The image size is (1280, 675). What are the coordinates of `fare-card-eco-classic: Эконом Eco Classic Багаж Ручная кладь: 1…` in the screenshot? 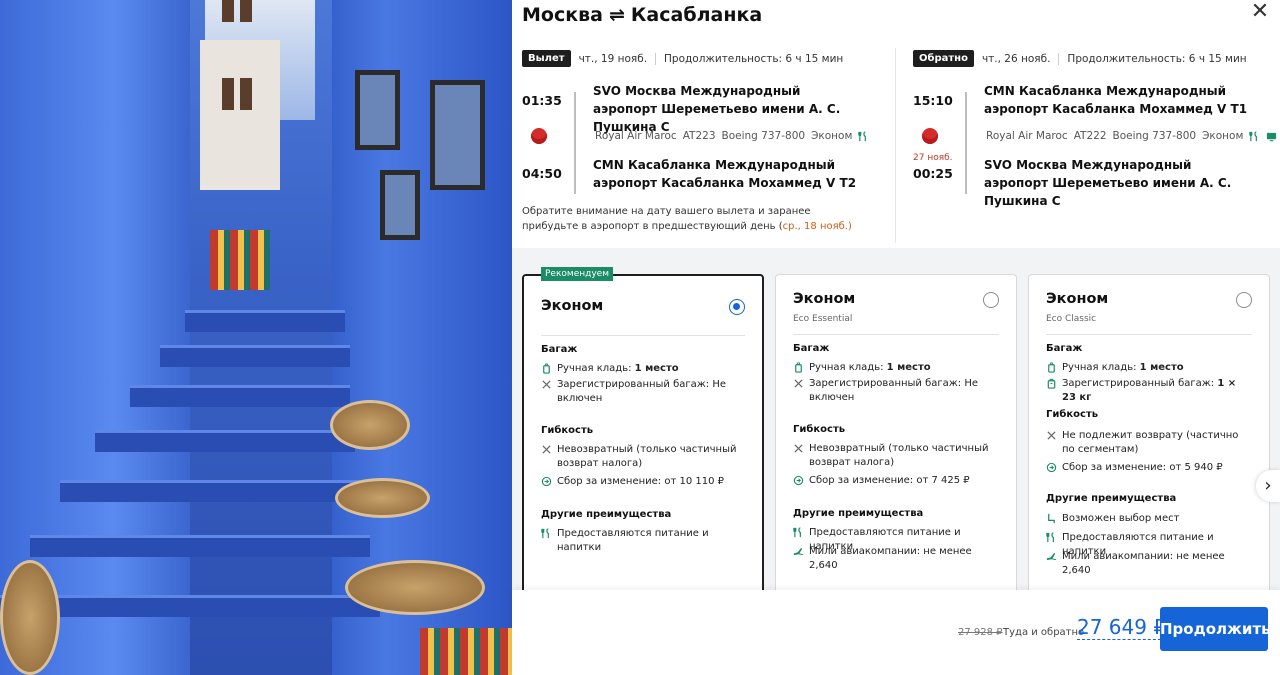 It's located at (1149, 439).